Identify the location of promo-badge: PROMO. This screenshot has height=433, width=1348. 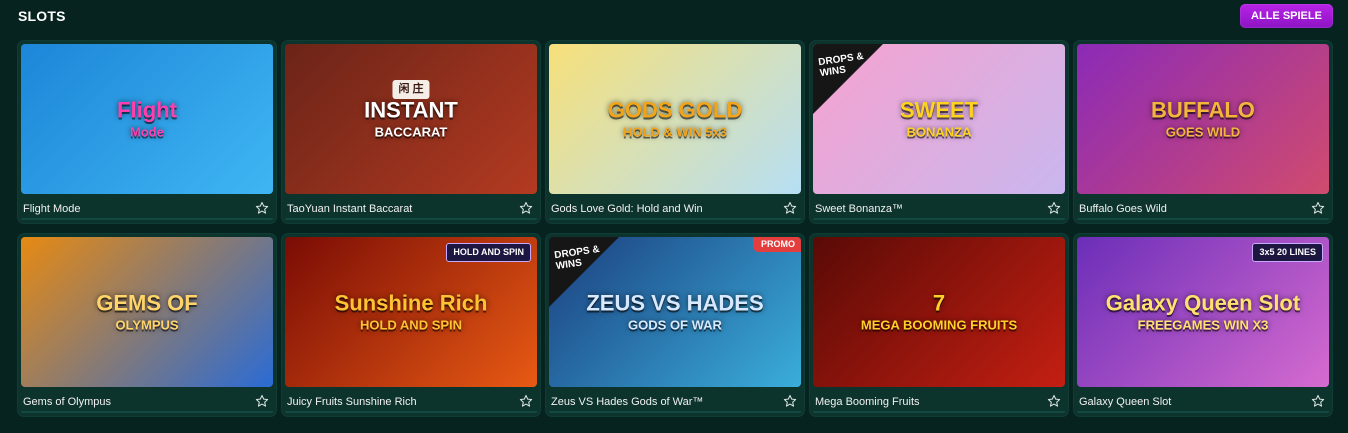
(776, 244).